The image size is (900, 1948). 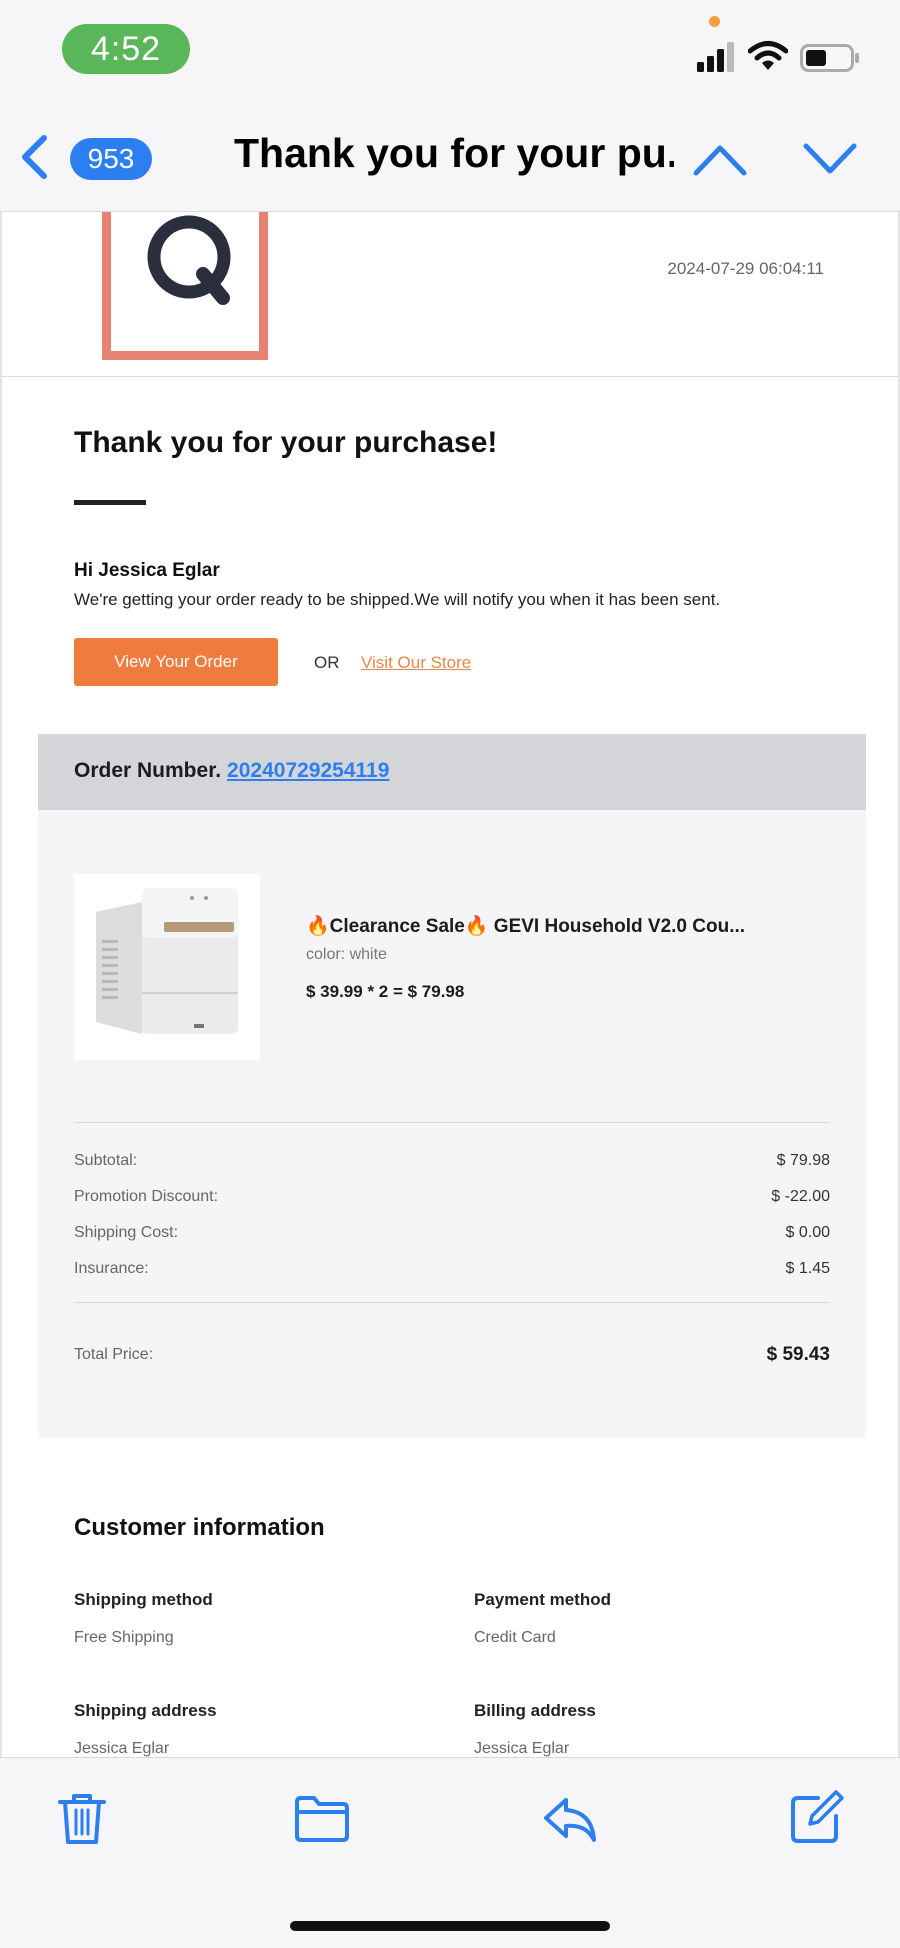 What do you see at coordinates (199, 1527) in the screenshot?
I see `customer-info-heading: Customer information` at bounding box center [199, 1527].